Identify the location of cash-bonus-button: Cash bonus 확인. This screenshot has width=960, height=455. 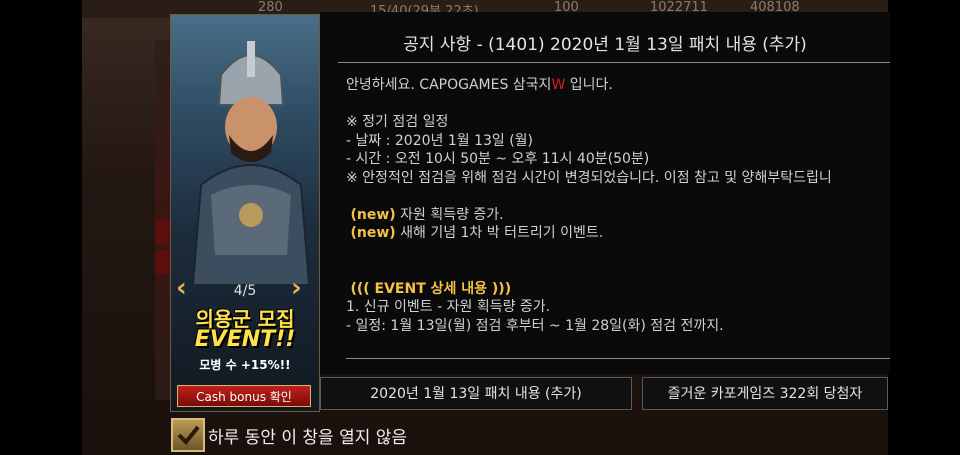
(244, 396).